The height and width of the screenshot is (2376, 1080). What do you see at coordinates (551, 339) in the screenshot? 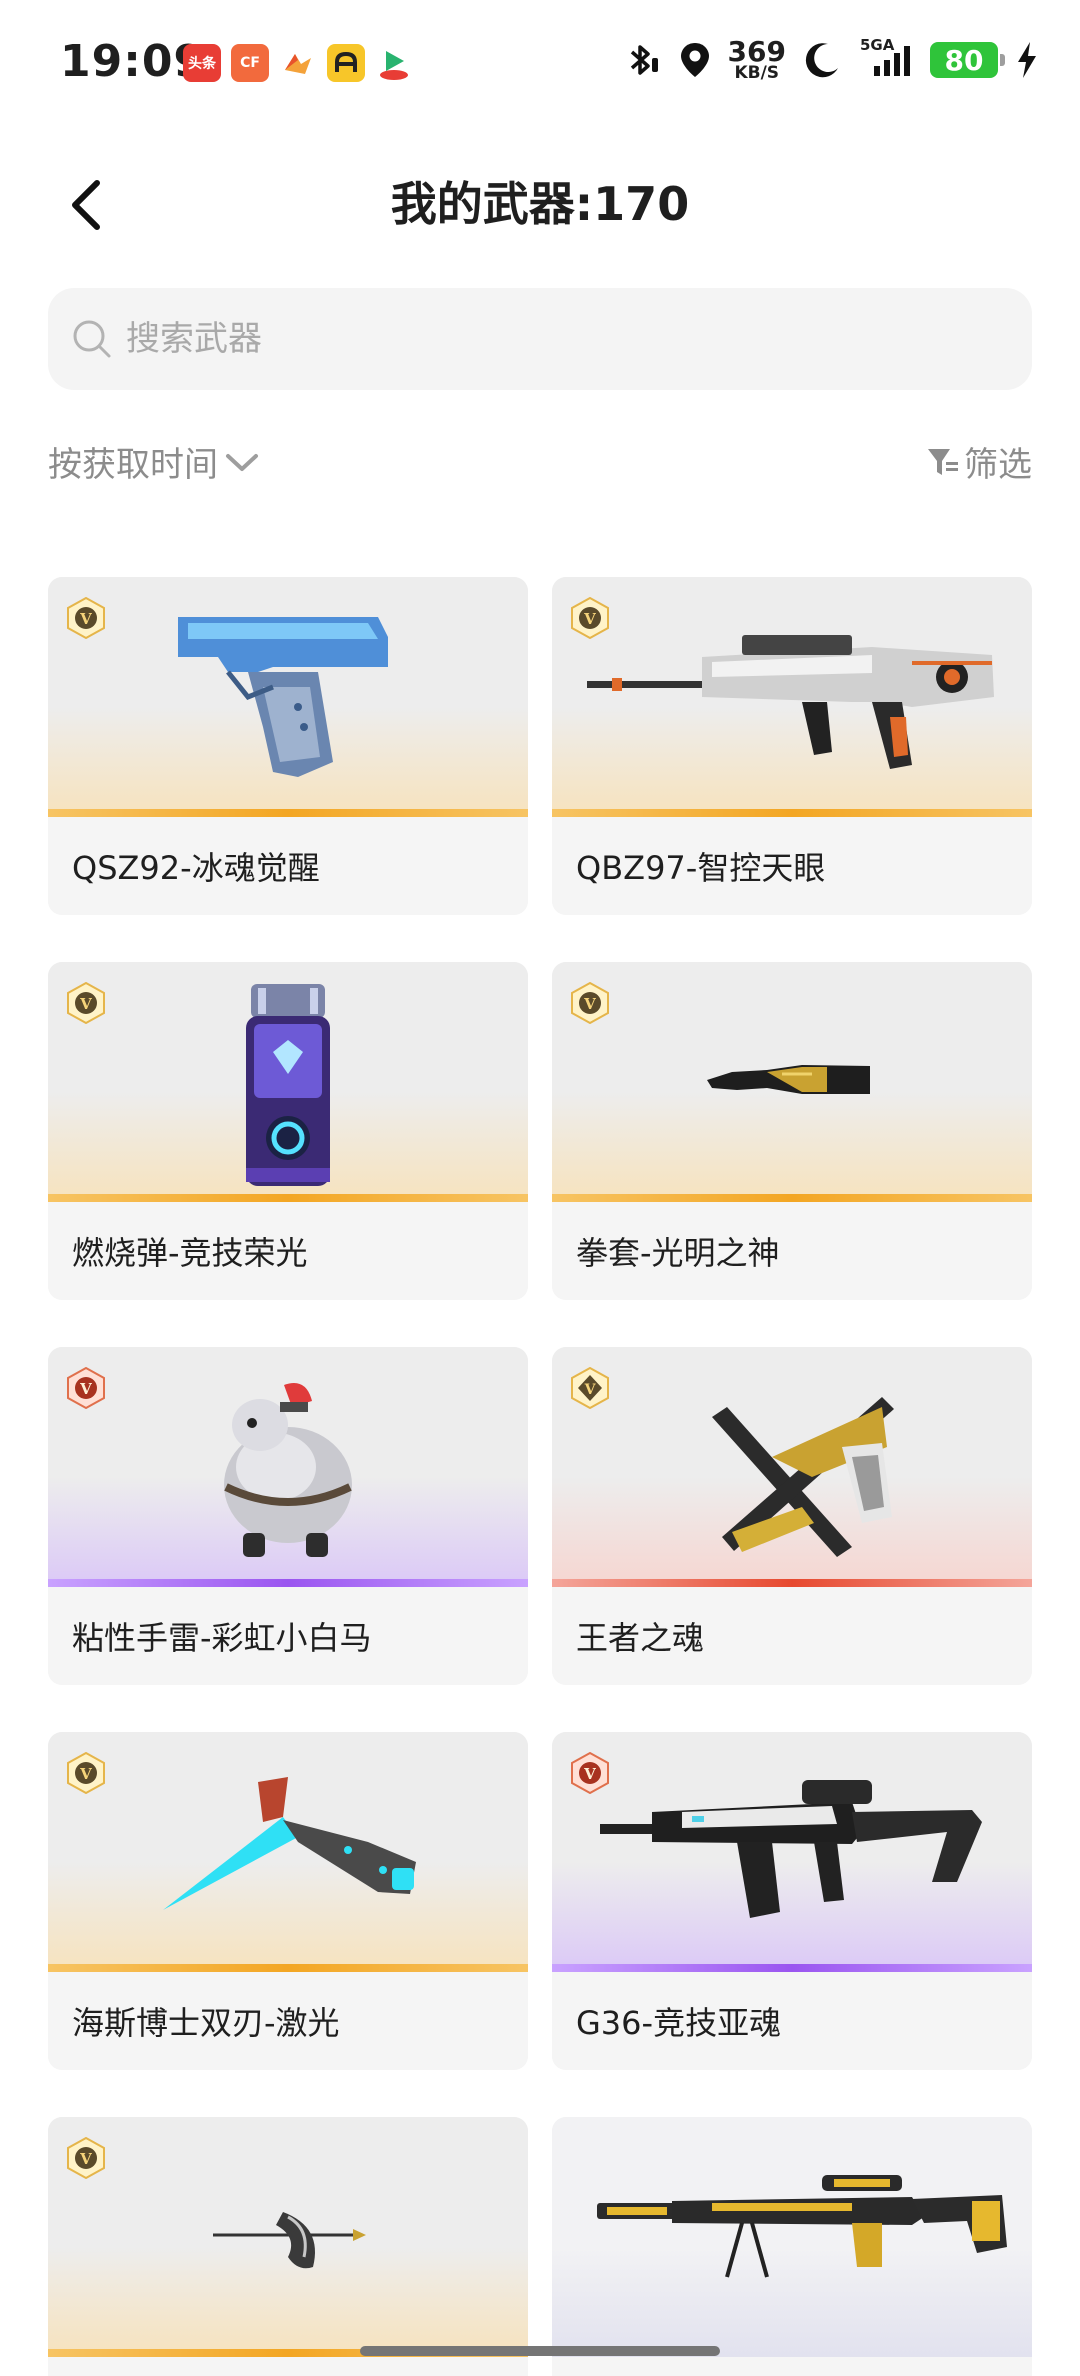
I see `search-input` at bounding box center [551, 339].